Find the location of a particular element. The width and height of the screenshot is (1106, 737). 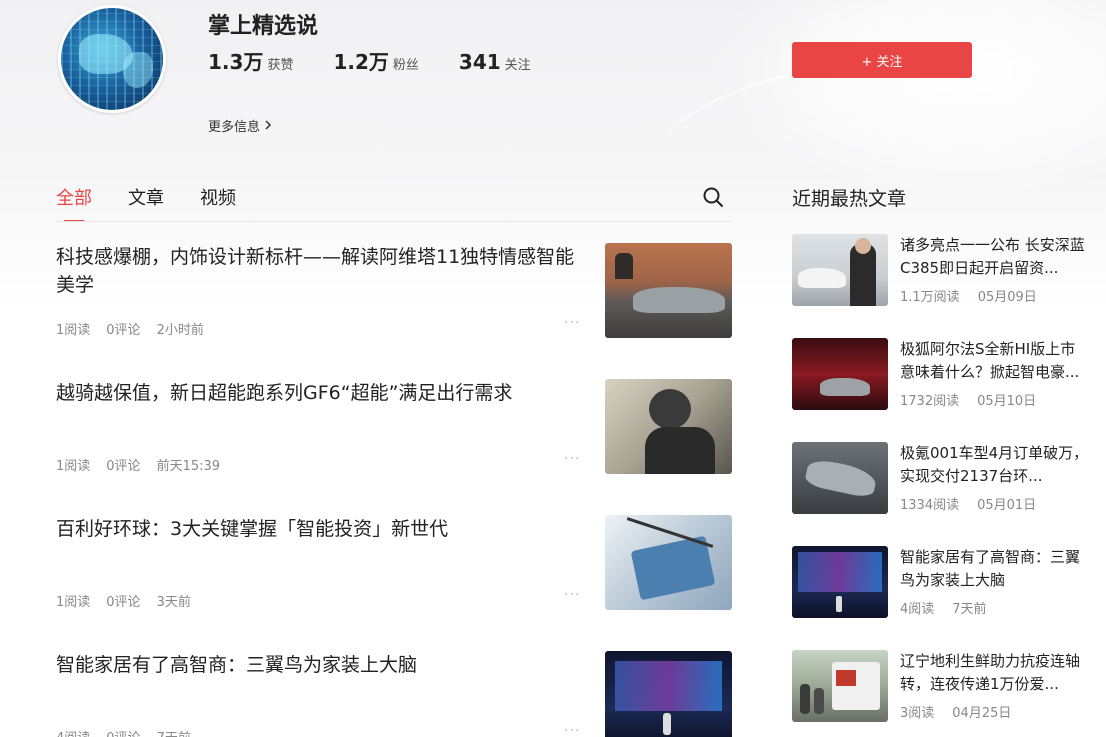

hot-article-item: 智能家居有了高智商：三翼鸟为家装上大脑 4阅读 7天前 is located at coordinates (942, 582).